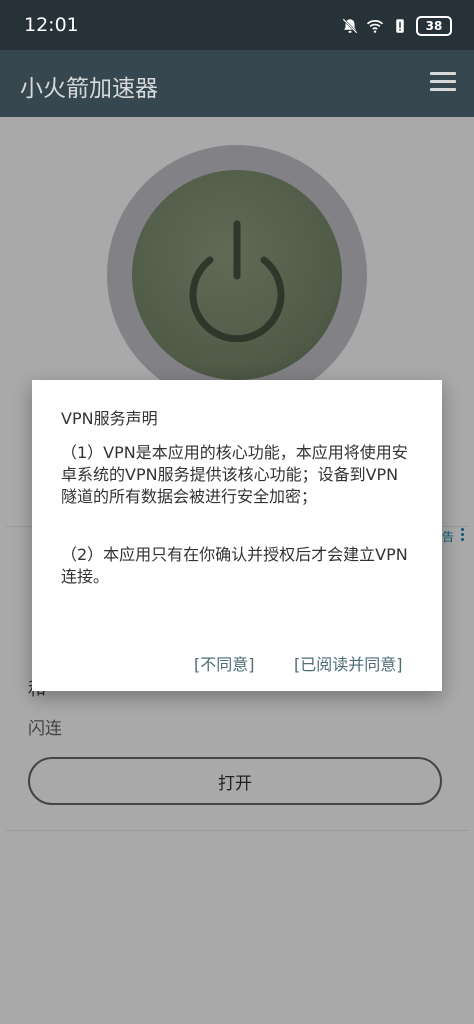 The height and width of the screenshot is (1024, 474). I want to click on status-bar: 12:01 38, so click(237, 25).